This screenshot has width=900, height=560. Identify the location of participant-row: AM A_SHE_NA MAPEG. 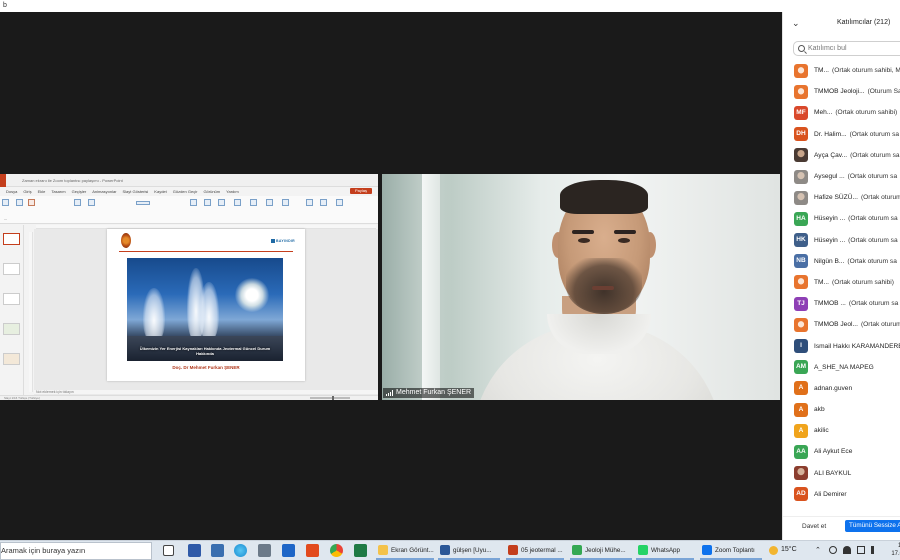
(841, 367).